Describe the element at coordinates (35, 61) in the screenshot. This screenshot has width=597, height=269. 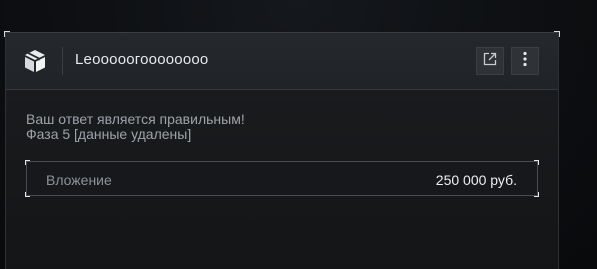
I see `box-icon` at that location.